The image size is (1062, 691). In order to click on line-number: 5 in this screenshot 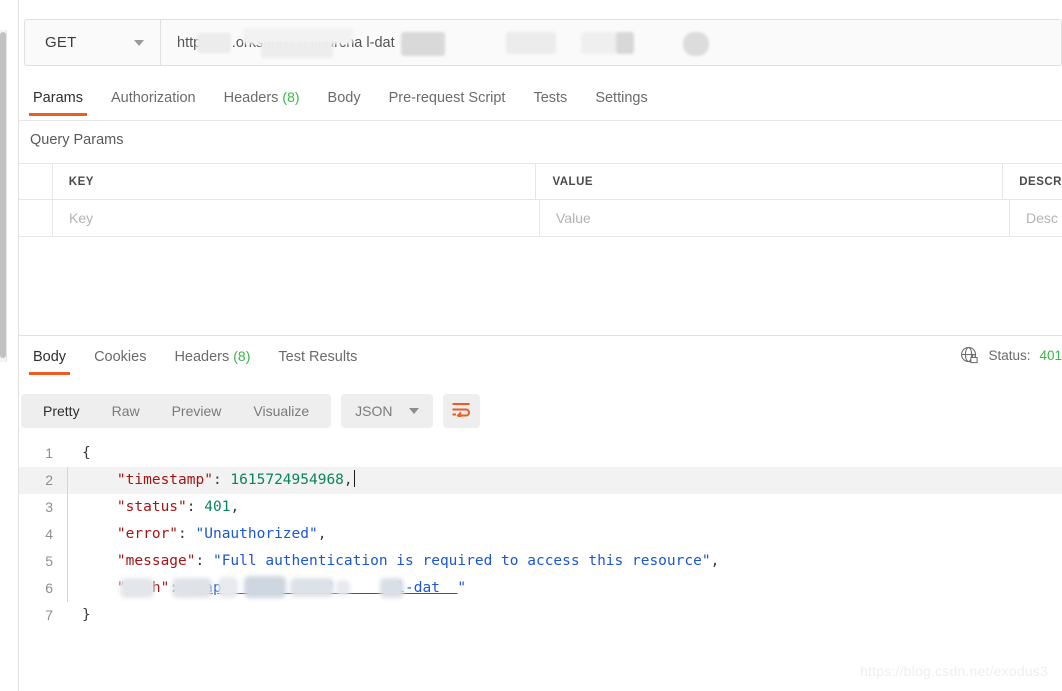, I will do `click(49, 561)`.